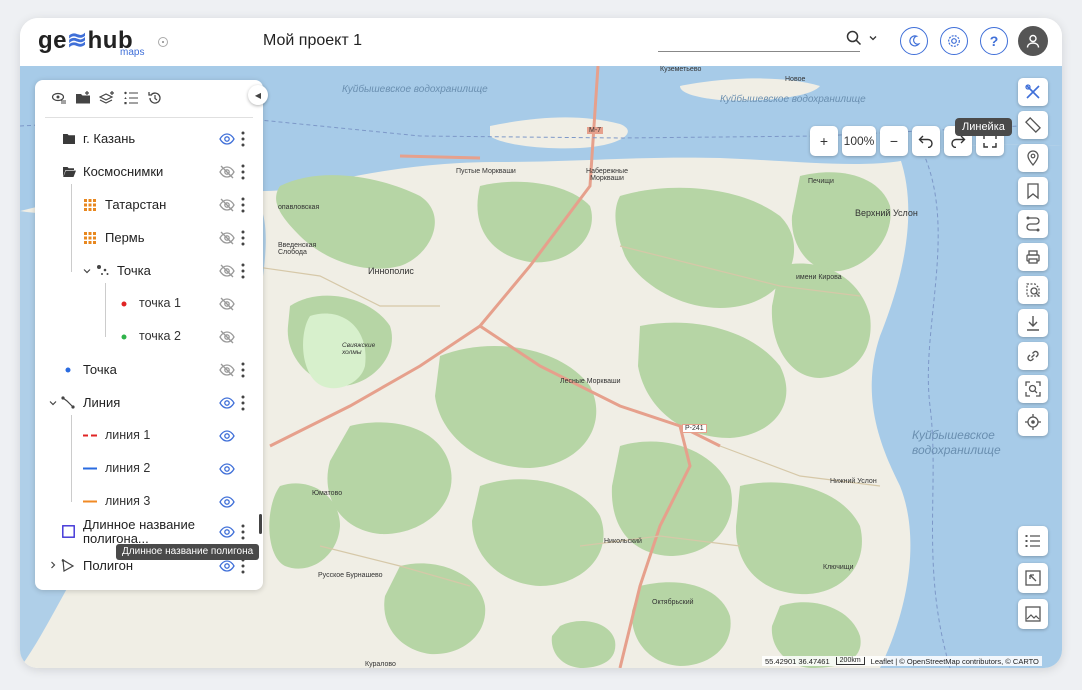 The image size is (1082, 690). What do you see at coordinates (1033, 356) in the screenshot?
I see `link-button` at bounding box center [1033, 356].